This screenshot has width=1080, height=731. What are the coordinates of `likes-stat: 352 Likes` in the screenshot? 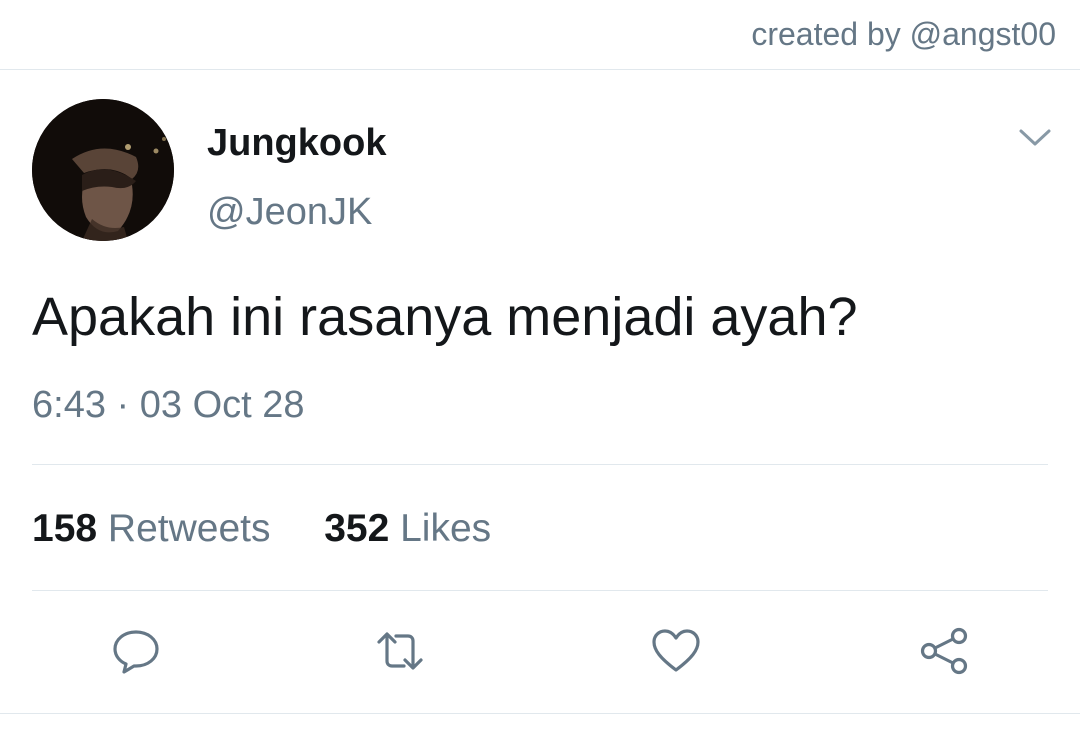 It's located at (402, 528).